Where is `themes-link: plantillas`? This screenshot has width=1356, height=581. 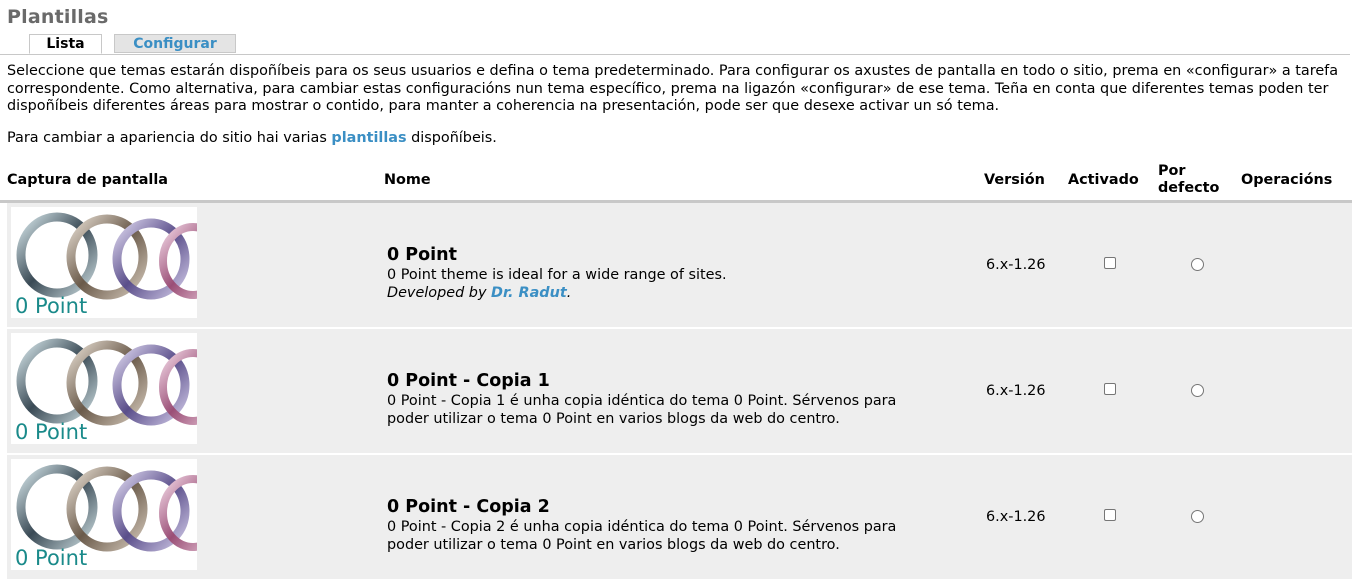 themes-link: plantillas is located at coordinates (368, 138).